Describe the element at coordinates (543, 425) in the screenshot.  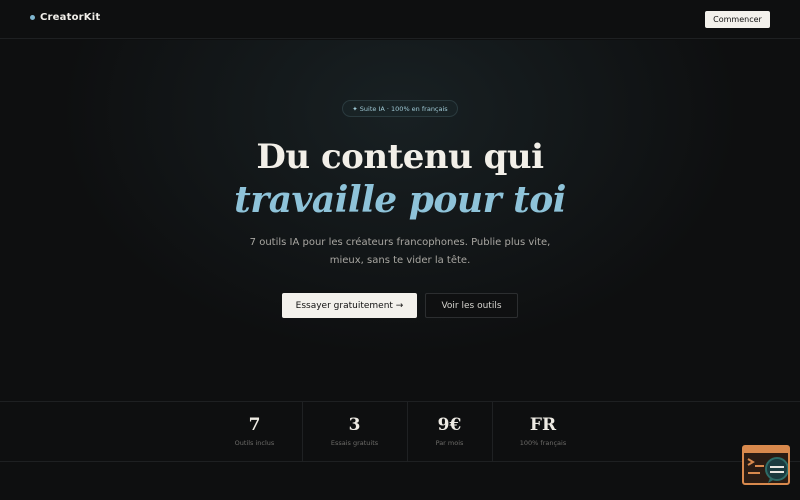
I see `stat-value: FR` at that location.